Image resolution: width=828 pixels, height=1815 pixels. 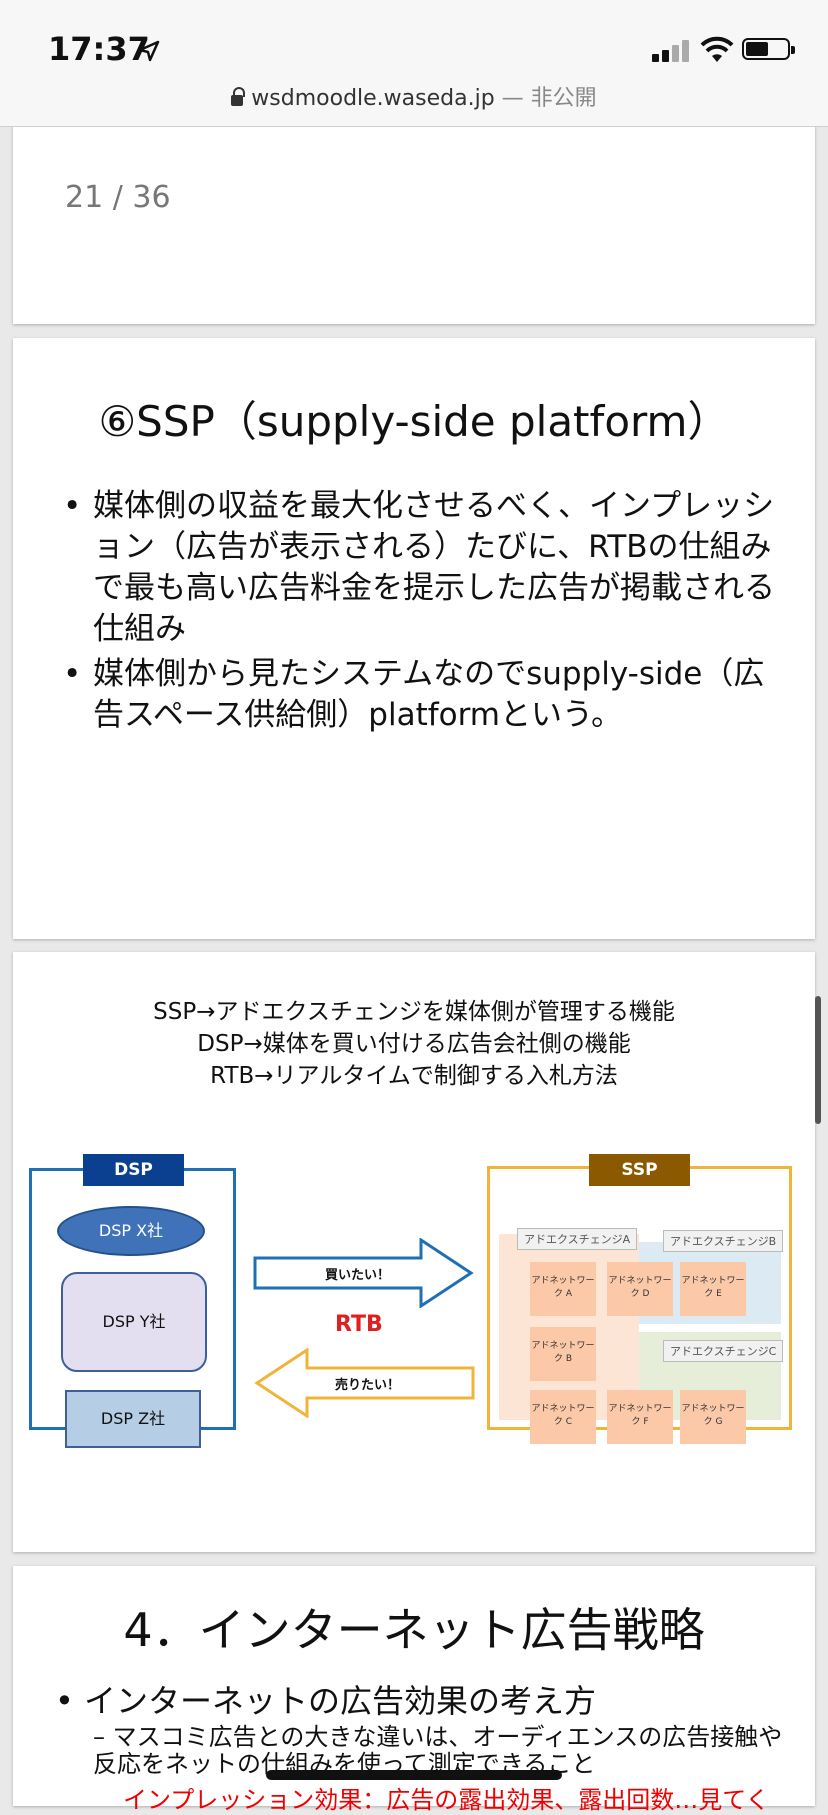 What do you see at coordinates (118, 197) in the screenshot?
I see `page-number: 21 / 36` at bounding box center [118, 197].